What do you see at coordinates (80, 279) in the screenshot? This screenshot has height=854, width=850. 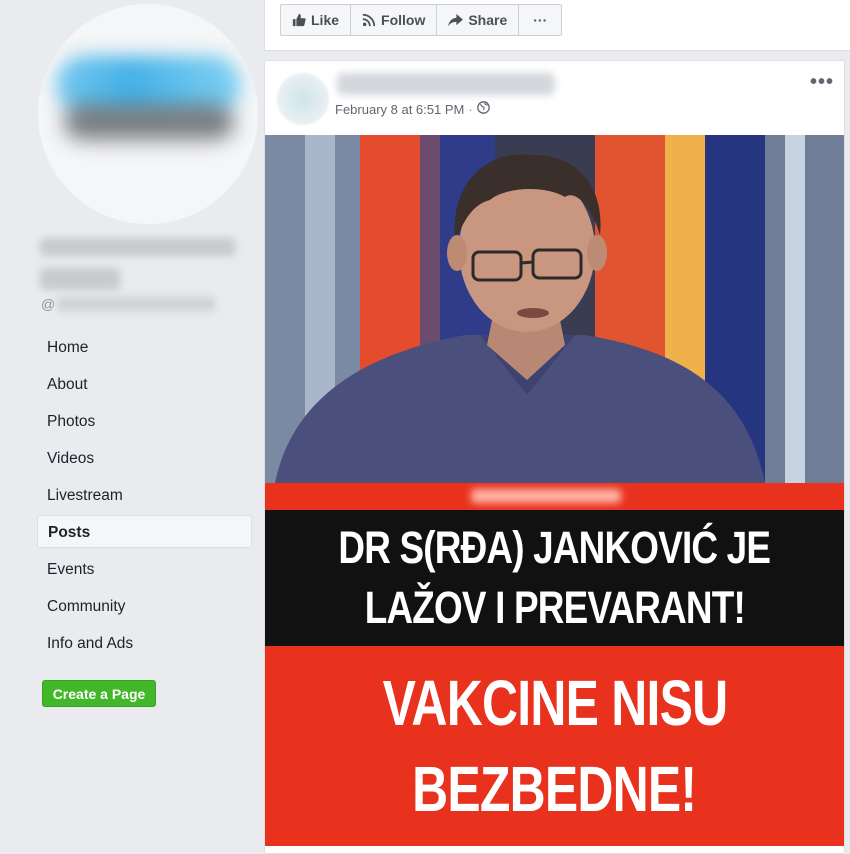 I see `page-name-redacted-line2` at bounding box center [80, 279].